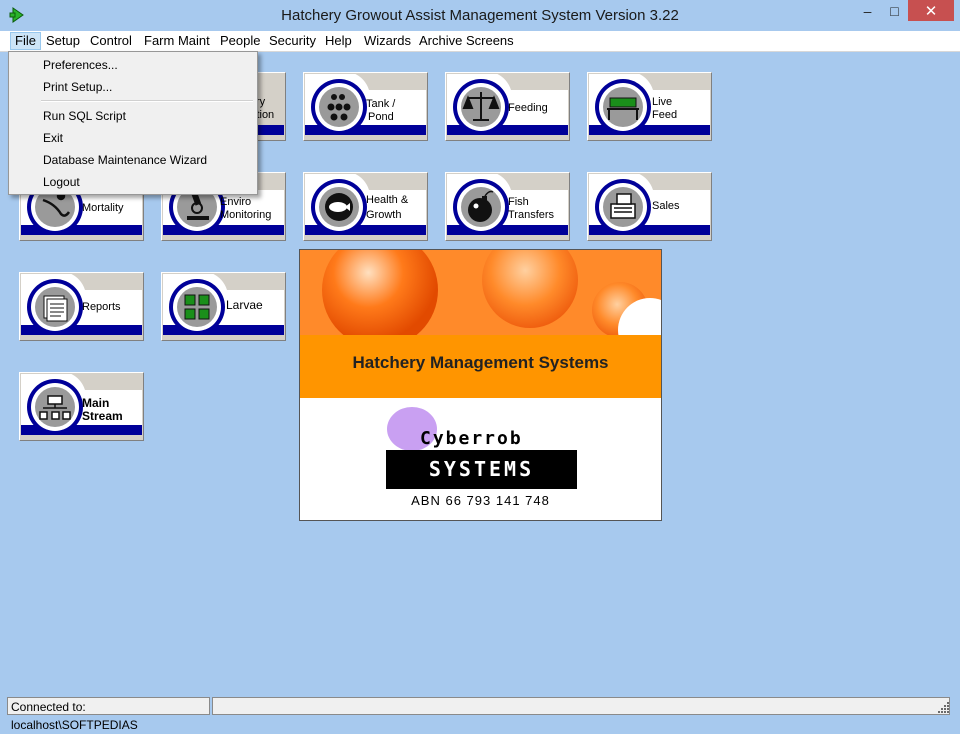 The image size is (960, 734). I want to click on company-name: Cyberrob, so click(471, 438).